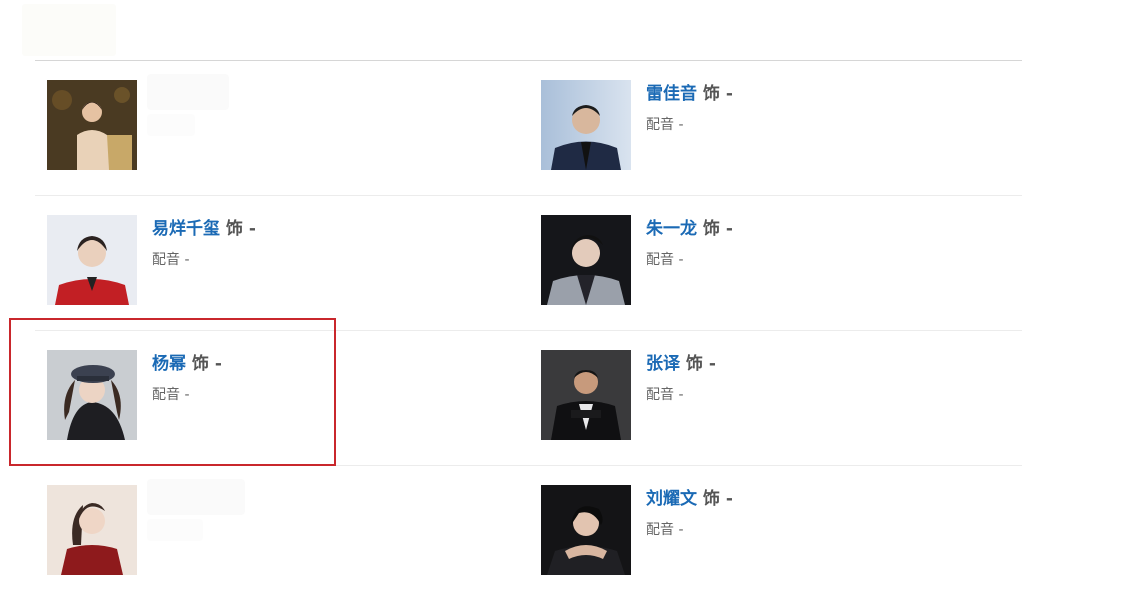  Describe the element at coordinates (663, 364) in the screenshot. I see `actor-name-link: 张译` at that location.